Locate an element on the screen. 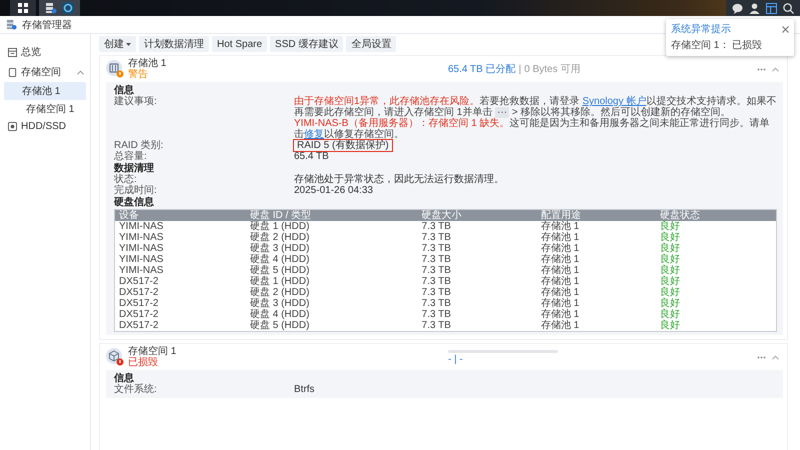 The image size is (800, 450). section-title: 硬盘信息 is located at coordinates (134, 202).